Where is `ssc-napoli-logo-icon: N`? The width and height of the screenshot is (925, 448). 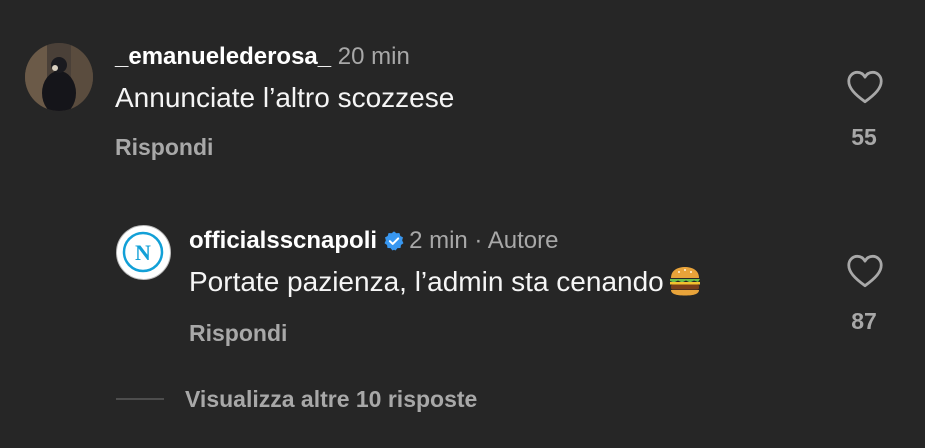
ssc-napoli-logo-icon: N is located at coordinates (143, 252).